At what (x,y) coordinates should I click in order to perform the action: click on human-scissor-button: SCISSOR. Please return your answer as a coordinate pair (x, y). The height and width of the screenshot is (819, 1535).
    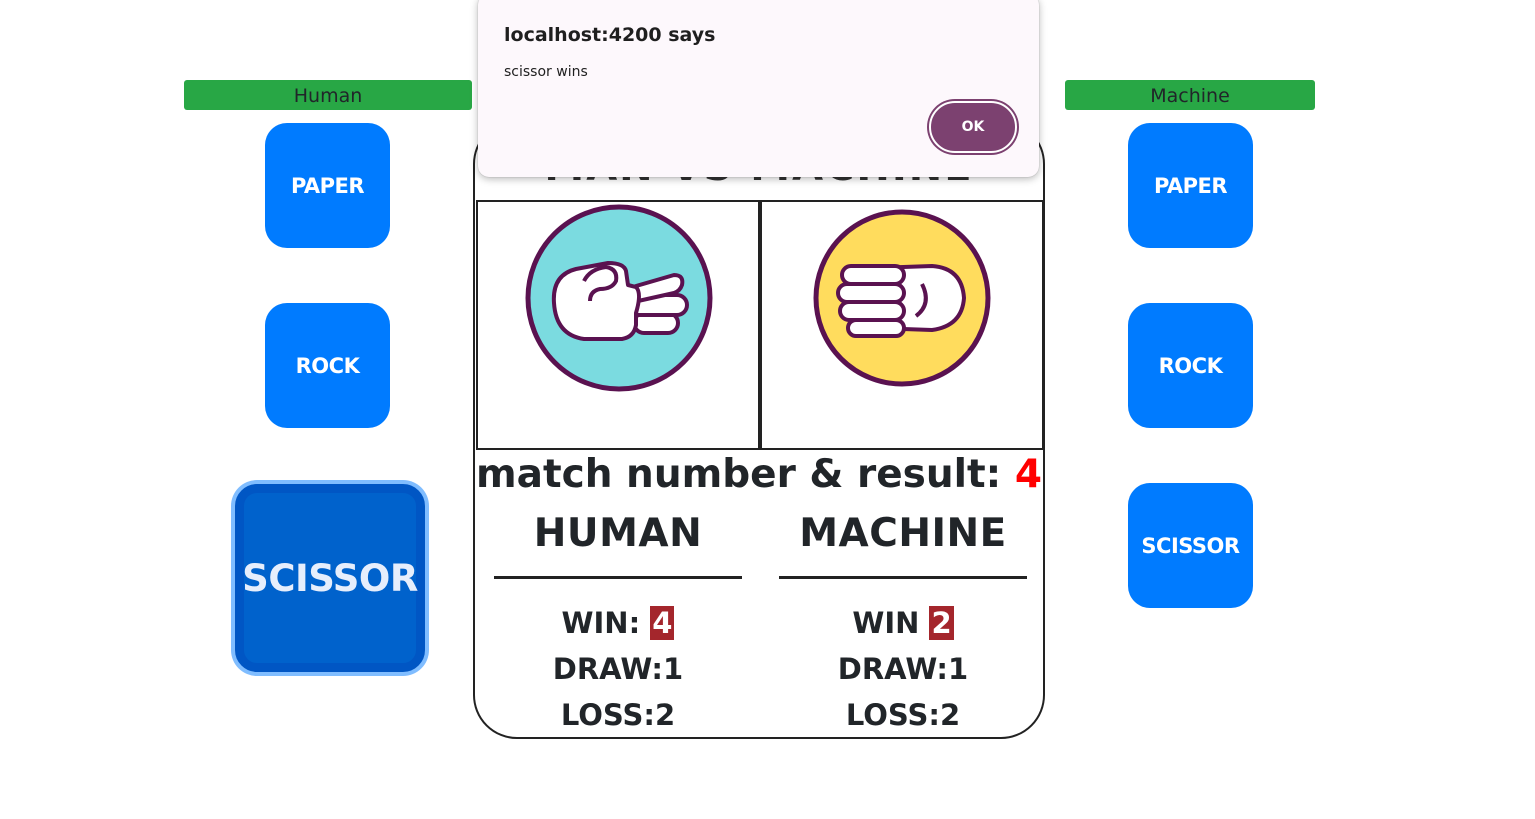
    Looking at the image, I should click on (330, 578).